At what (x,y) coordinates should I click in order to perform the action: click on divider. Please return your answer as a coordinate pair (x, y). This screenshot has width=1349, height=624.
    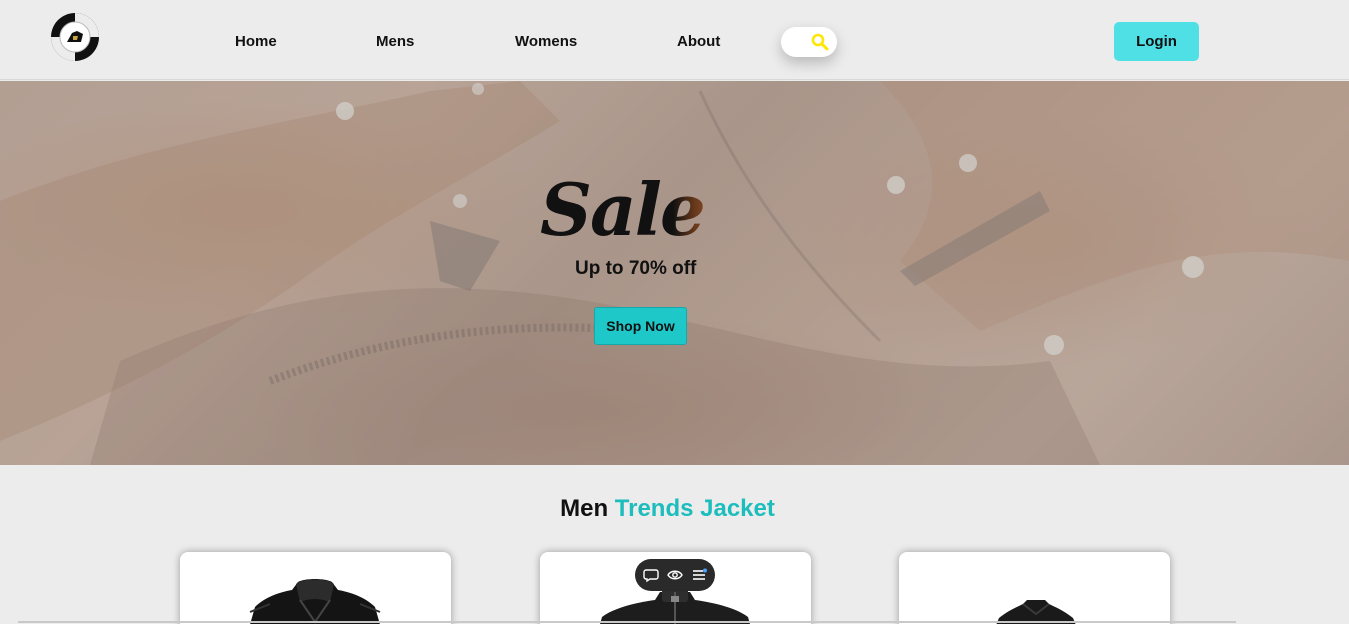
    Looking at the image, I should click on (627, 622).